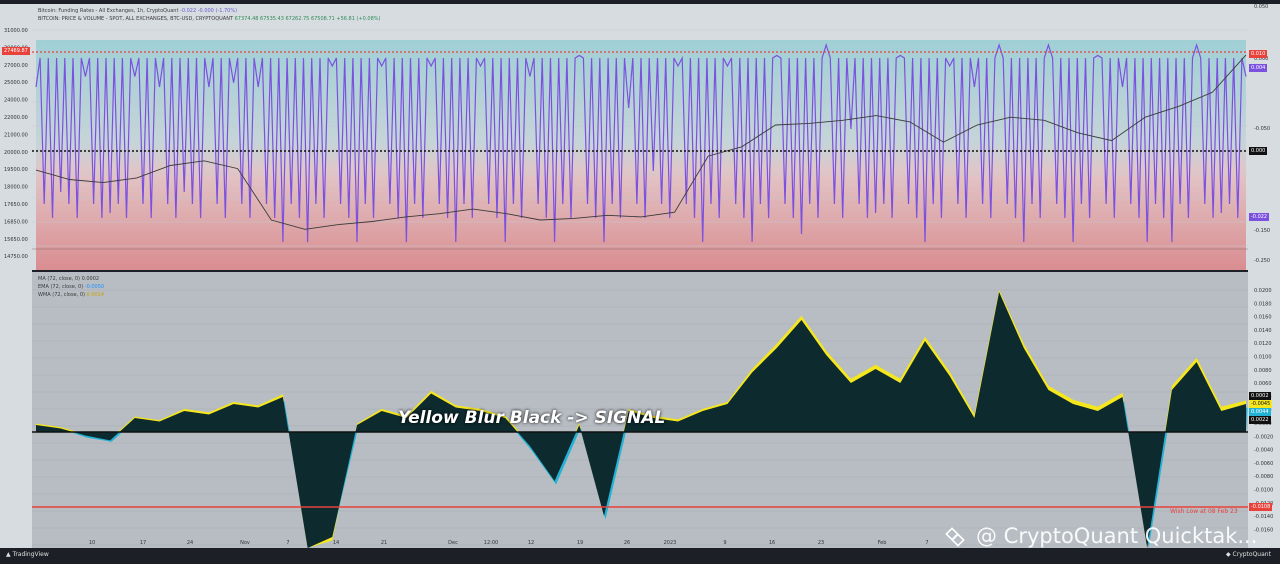 The image size is (1280, 564). What do you see at coordinates (1260, 412) in the screenshot?
I see `tag-b3: 0.0044` at bounding box center [1260, 412].